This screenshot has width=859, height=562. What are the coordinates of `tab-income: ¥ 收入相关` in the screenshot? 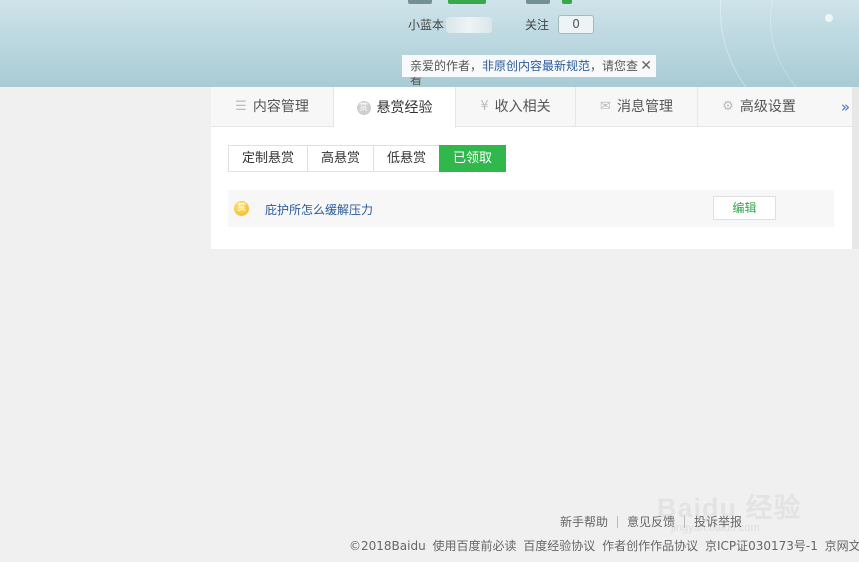 It's located at (516, 107).